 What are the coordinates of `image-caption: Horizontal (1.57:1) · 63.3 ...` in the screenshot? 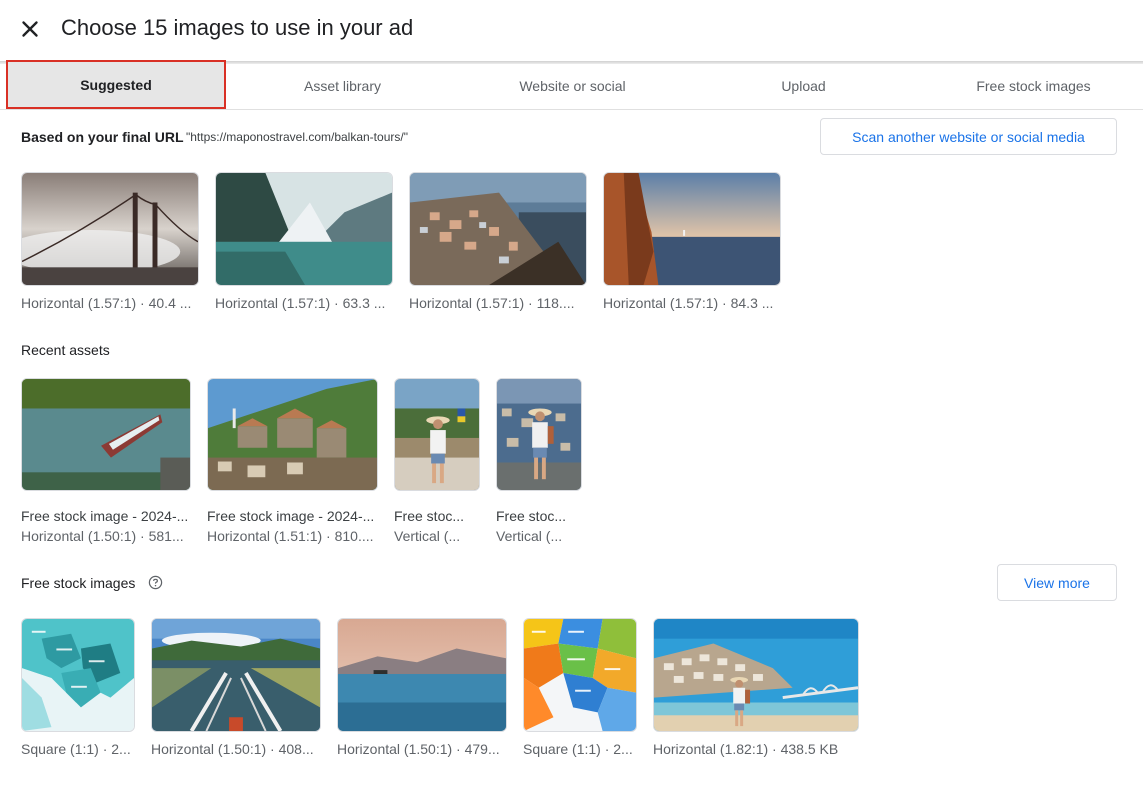 It's located at (300, 303).